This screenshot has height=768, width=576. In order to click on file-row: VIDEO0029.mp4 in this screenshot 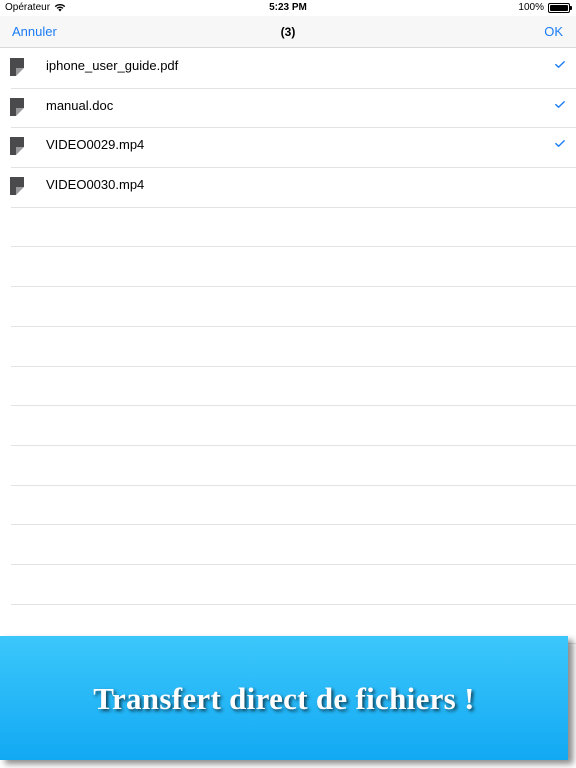, I will do `click(288, 148)`.